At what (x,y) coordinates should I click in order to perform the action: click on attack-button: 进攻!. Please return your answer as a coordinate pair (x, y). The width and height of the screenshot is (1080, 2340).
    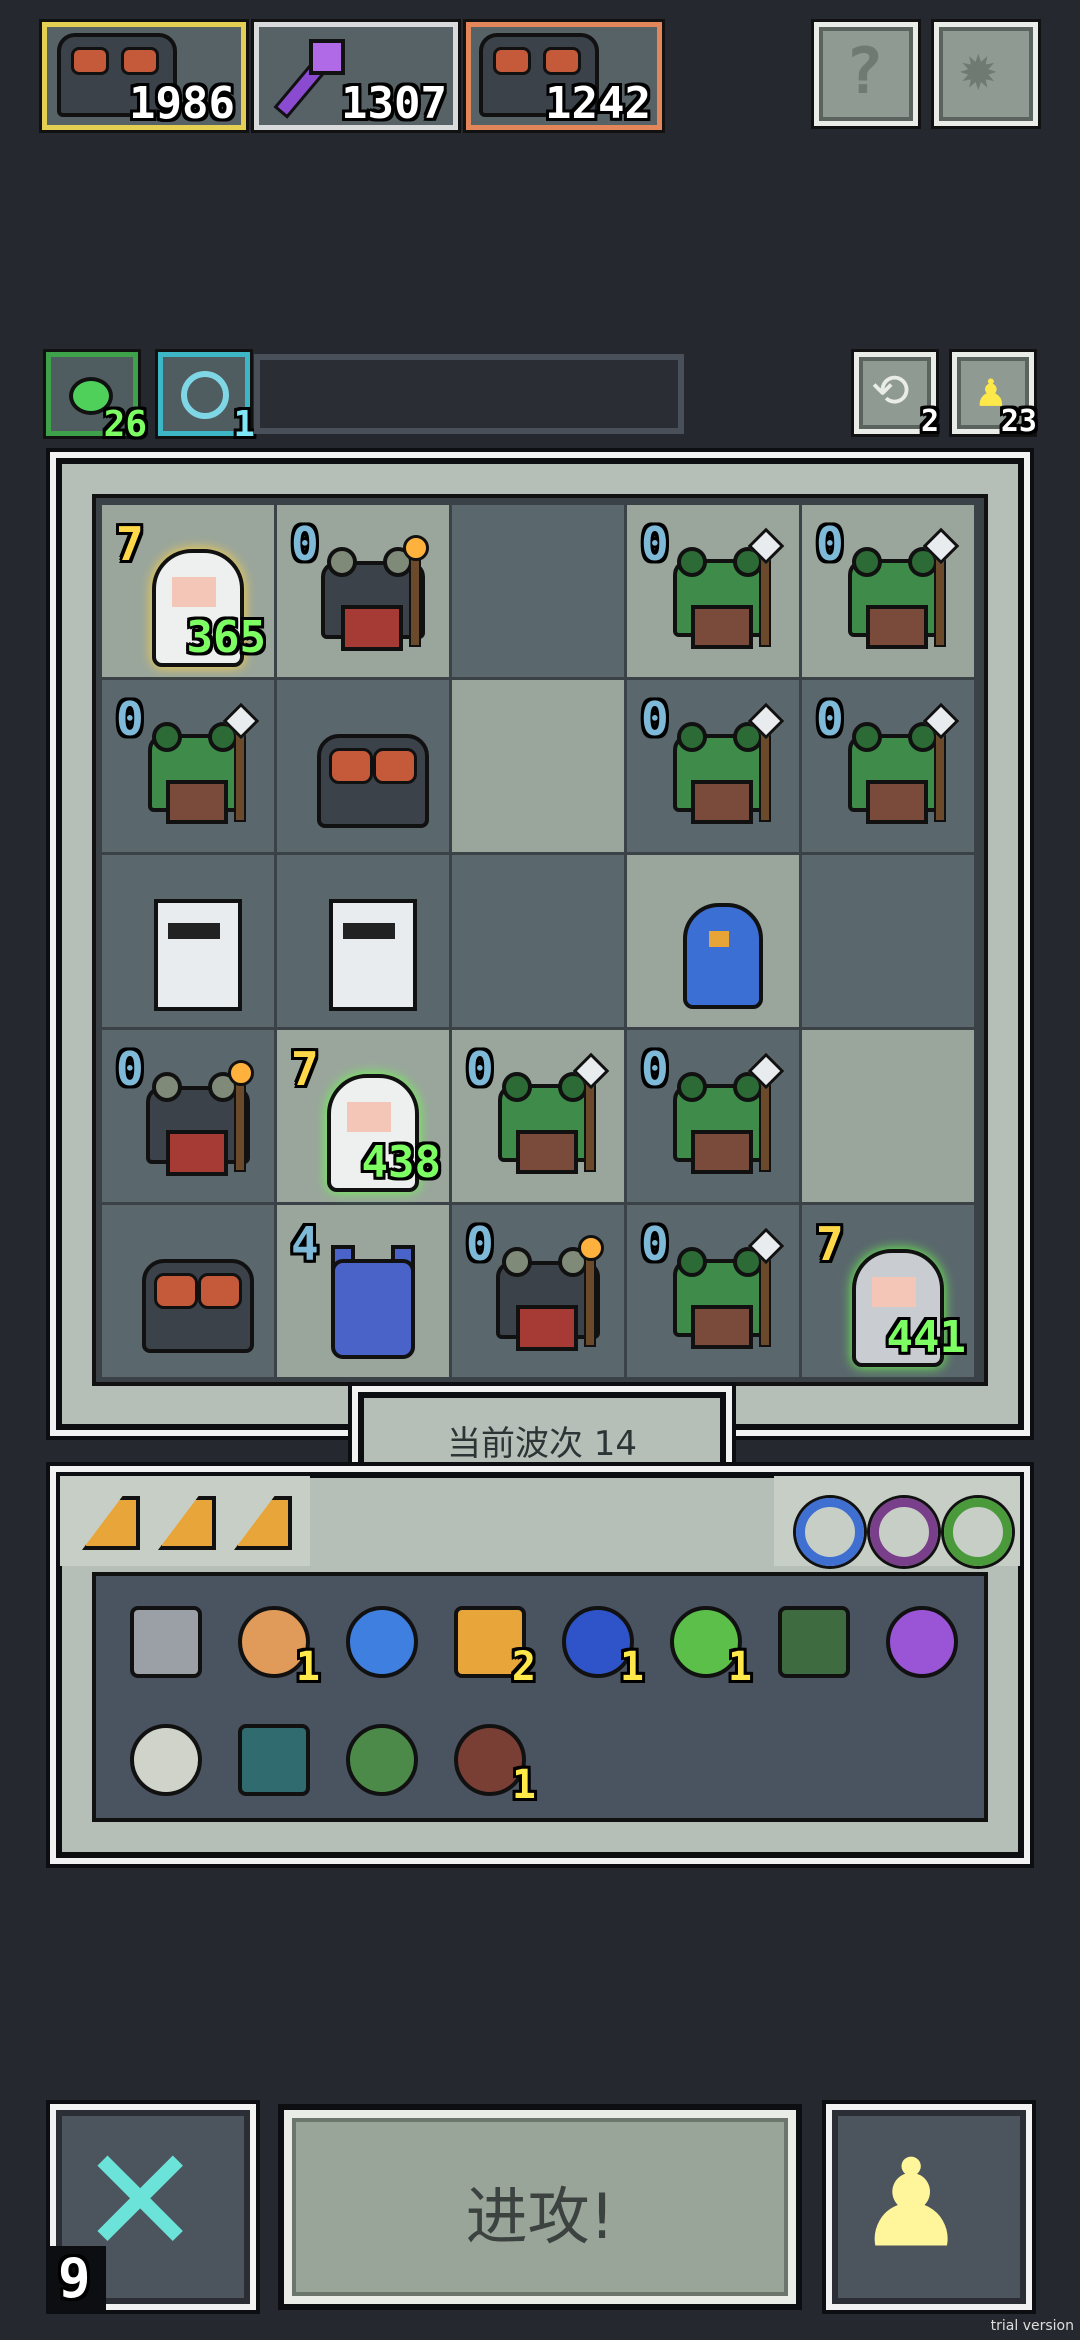
    Looking at the image, I should click on (540, 2207).